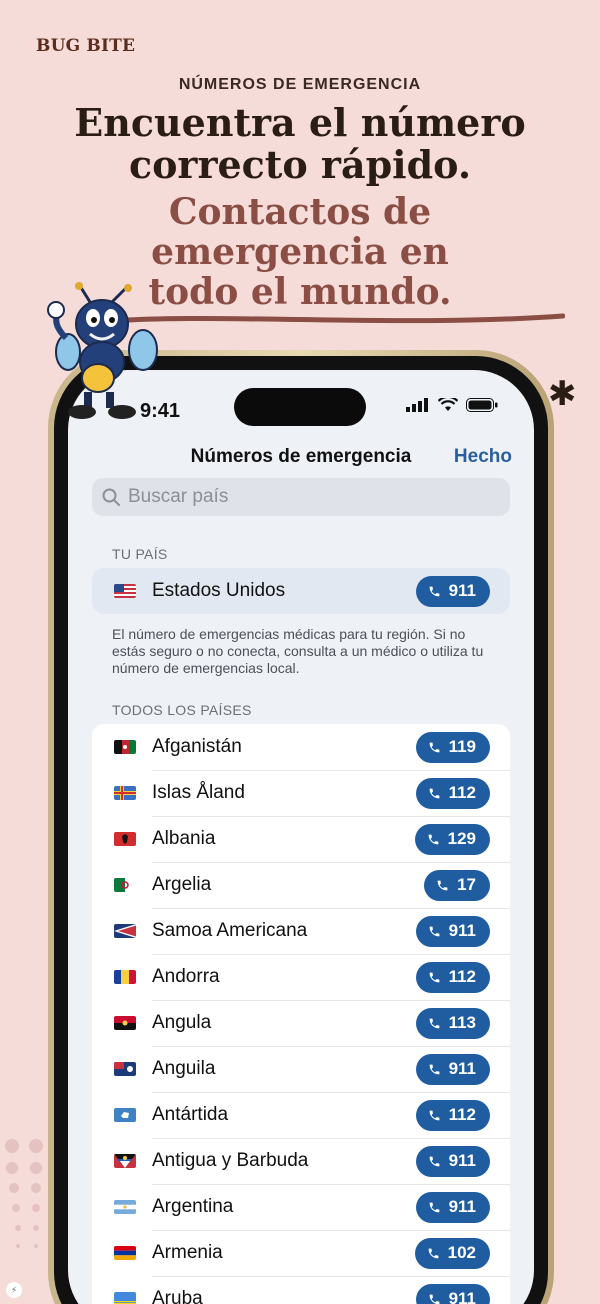 The image size is (600, 1304). I want to click on my-country-card: Estados Unidos 911, so click(301, 591).